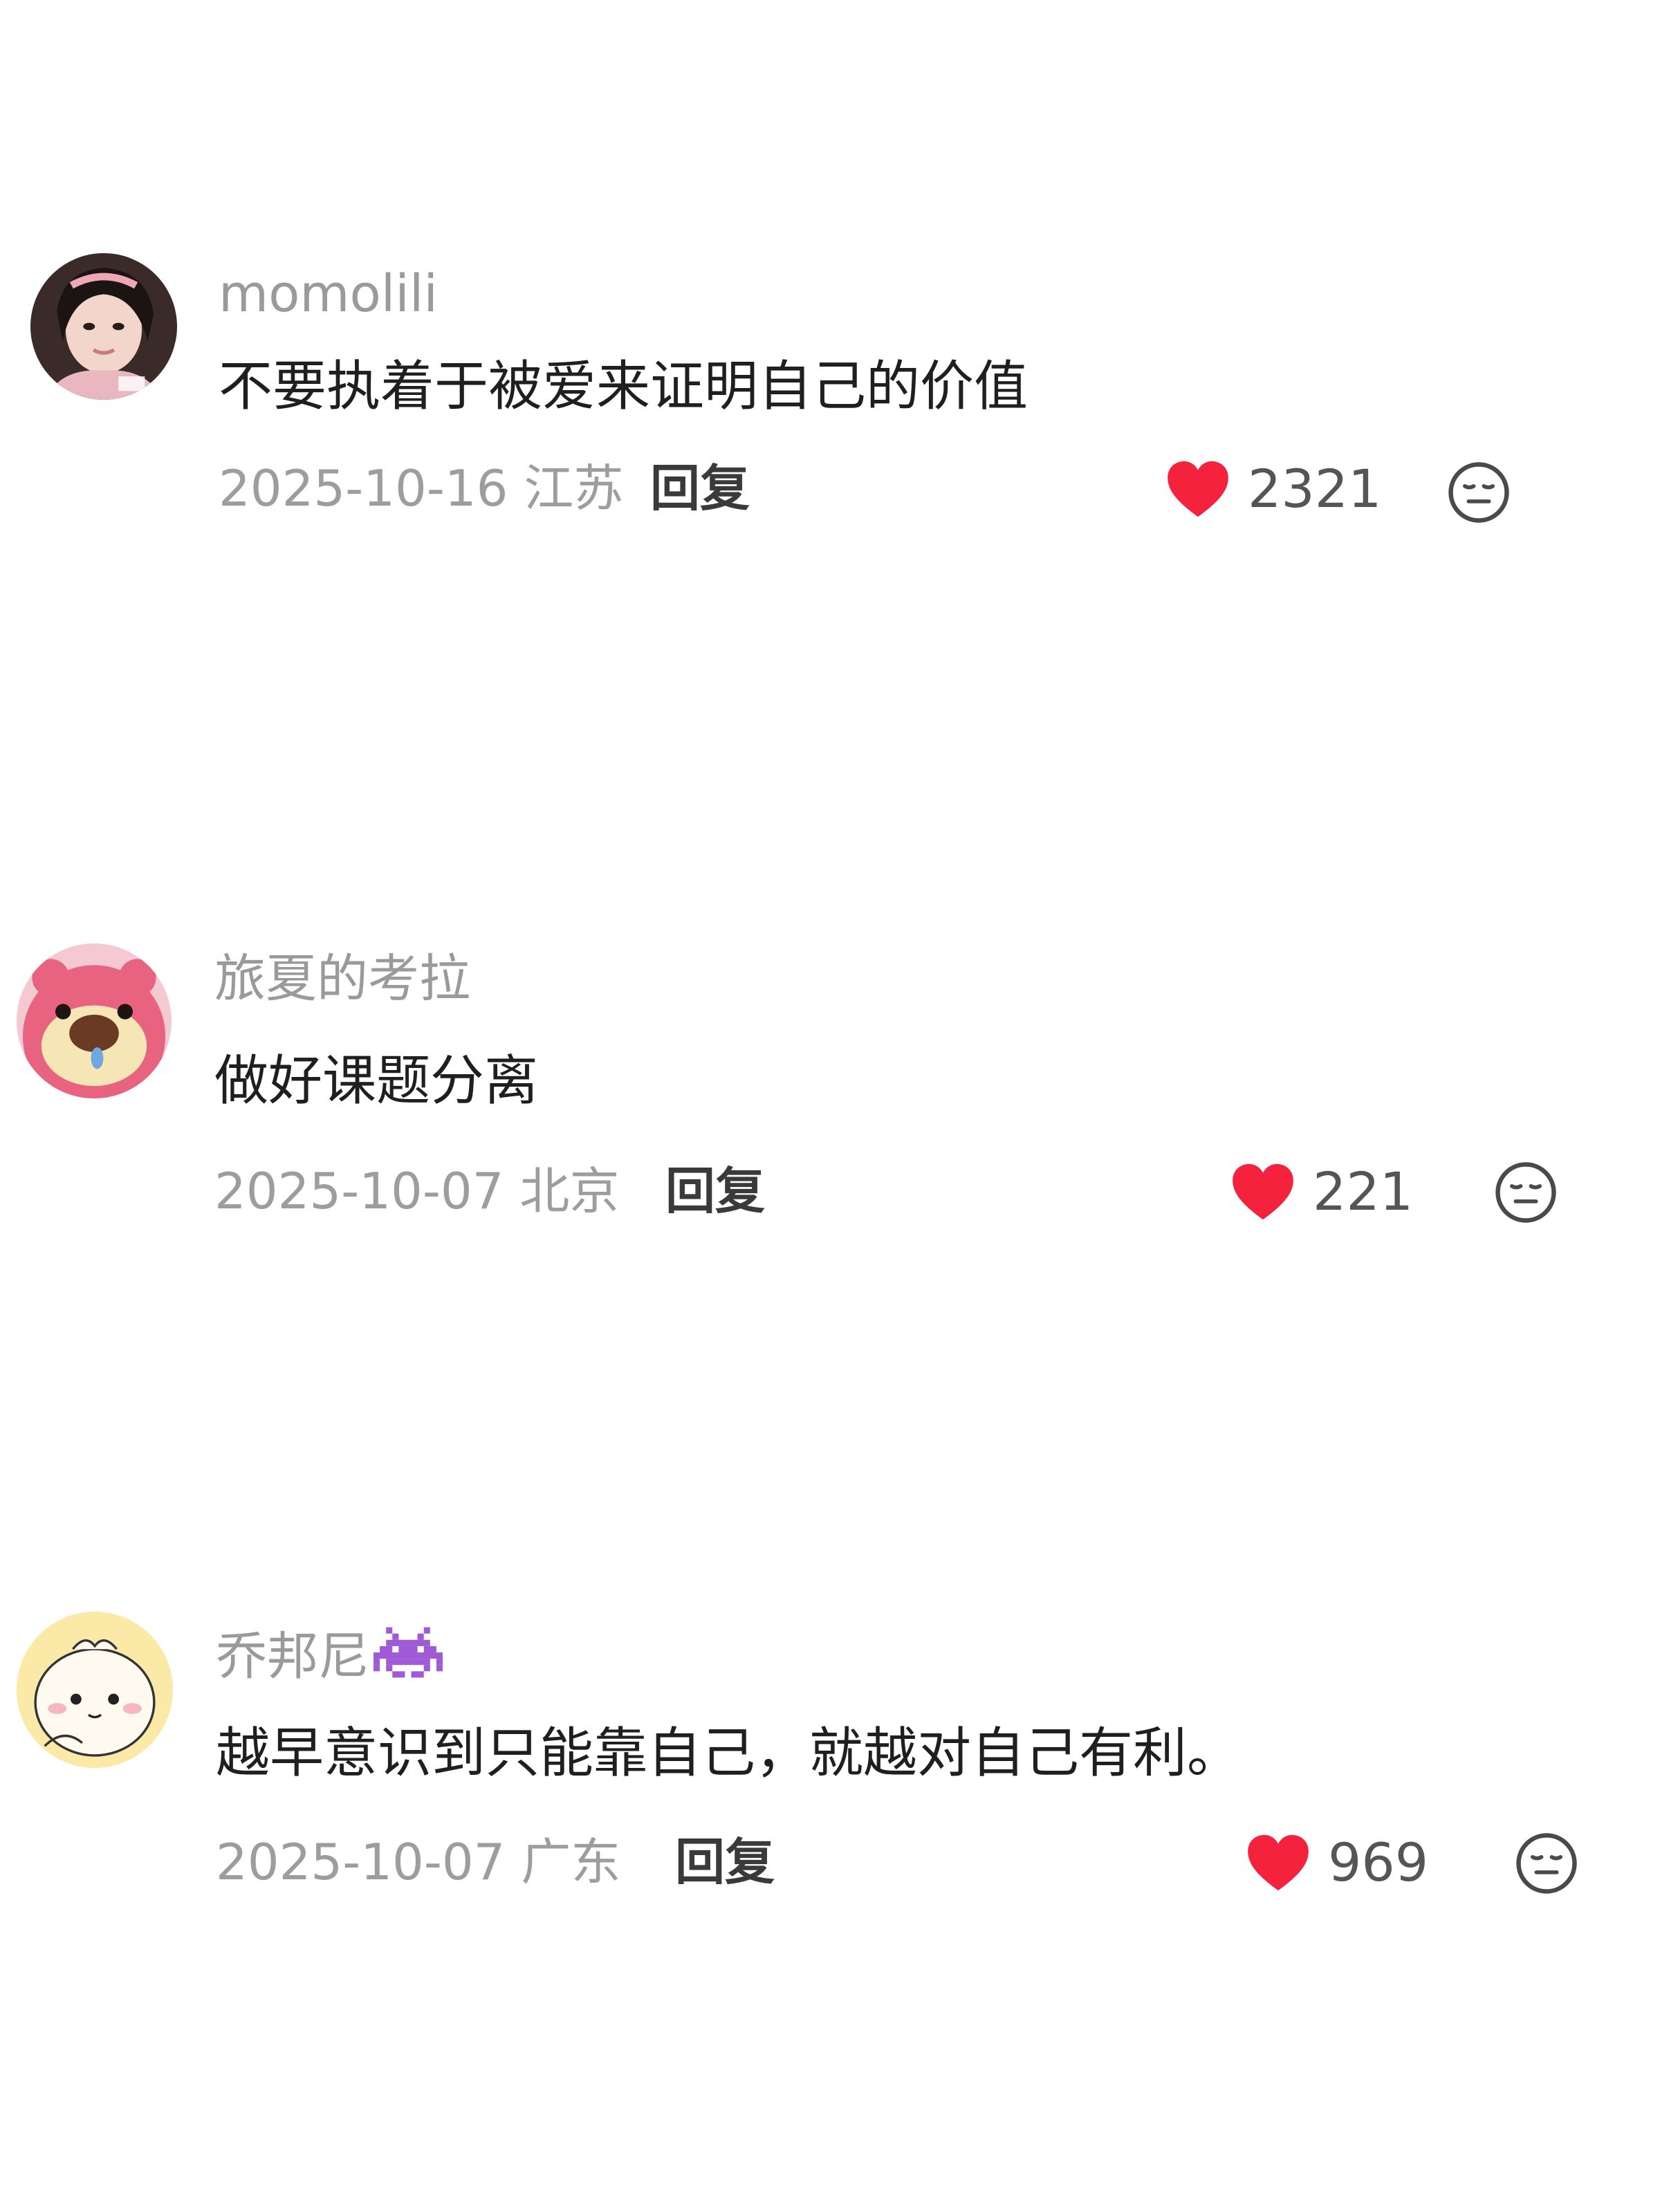 This screenshot has width=1660, height=2212. What do you see at coordinates (421, 488) in the screenshot?
I see `comment-date-location: 2025-10-16 江苏` at bounding box center [421, 488].